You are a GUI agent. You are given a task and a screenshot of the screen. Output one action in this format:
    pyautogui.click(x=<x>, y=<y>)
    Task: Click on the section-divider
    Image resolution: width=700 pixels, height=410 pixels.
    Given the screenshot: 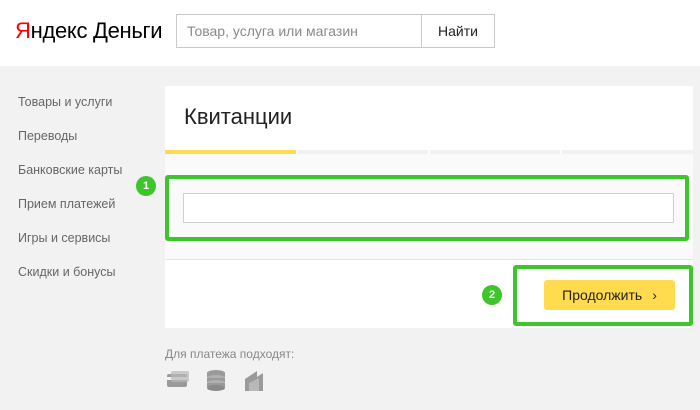 What is the action you would take?
    pyautogui.click(x=429, y=259)
    